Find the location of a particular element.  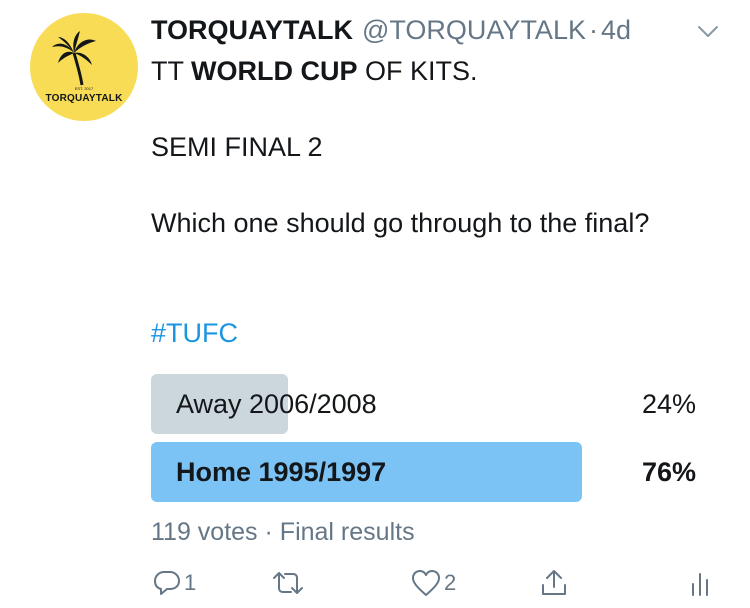

share-button is located at coordinates (554, 583).